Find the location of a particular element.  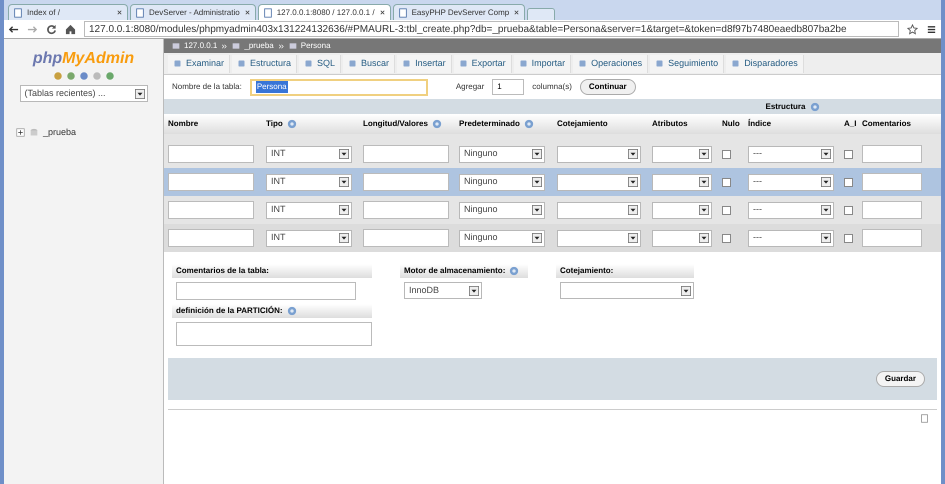

folder-icon is located at coordinates (236, 46).